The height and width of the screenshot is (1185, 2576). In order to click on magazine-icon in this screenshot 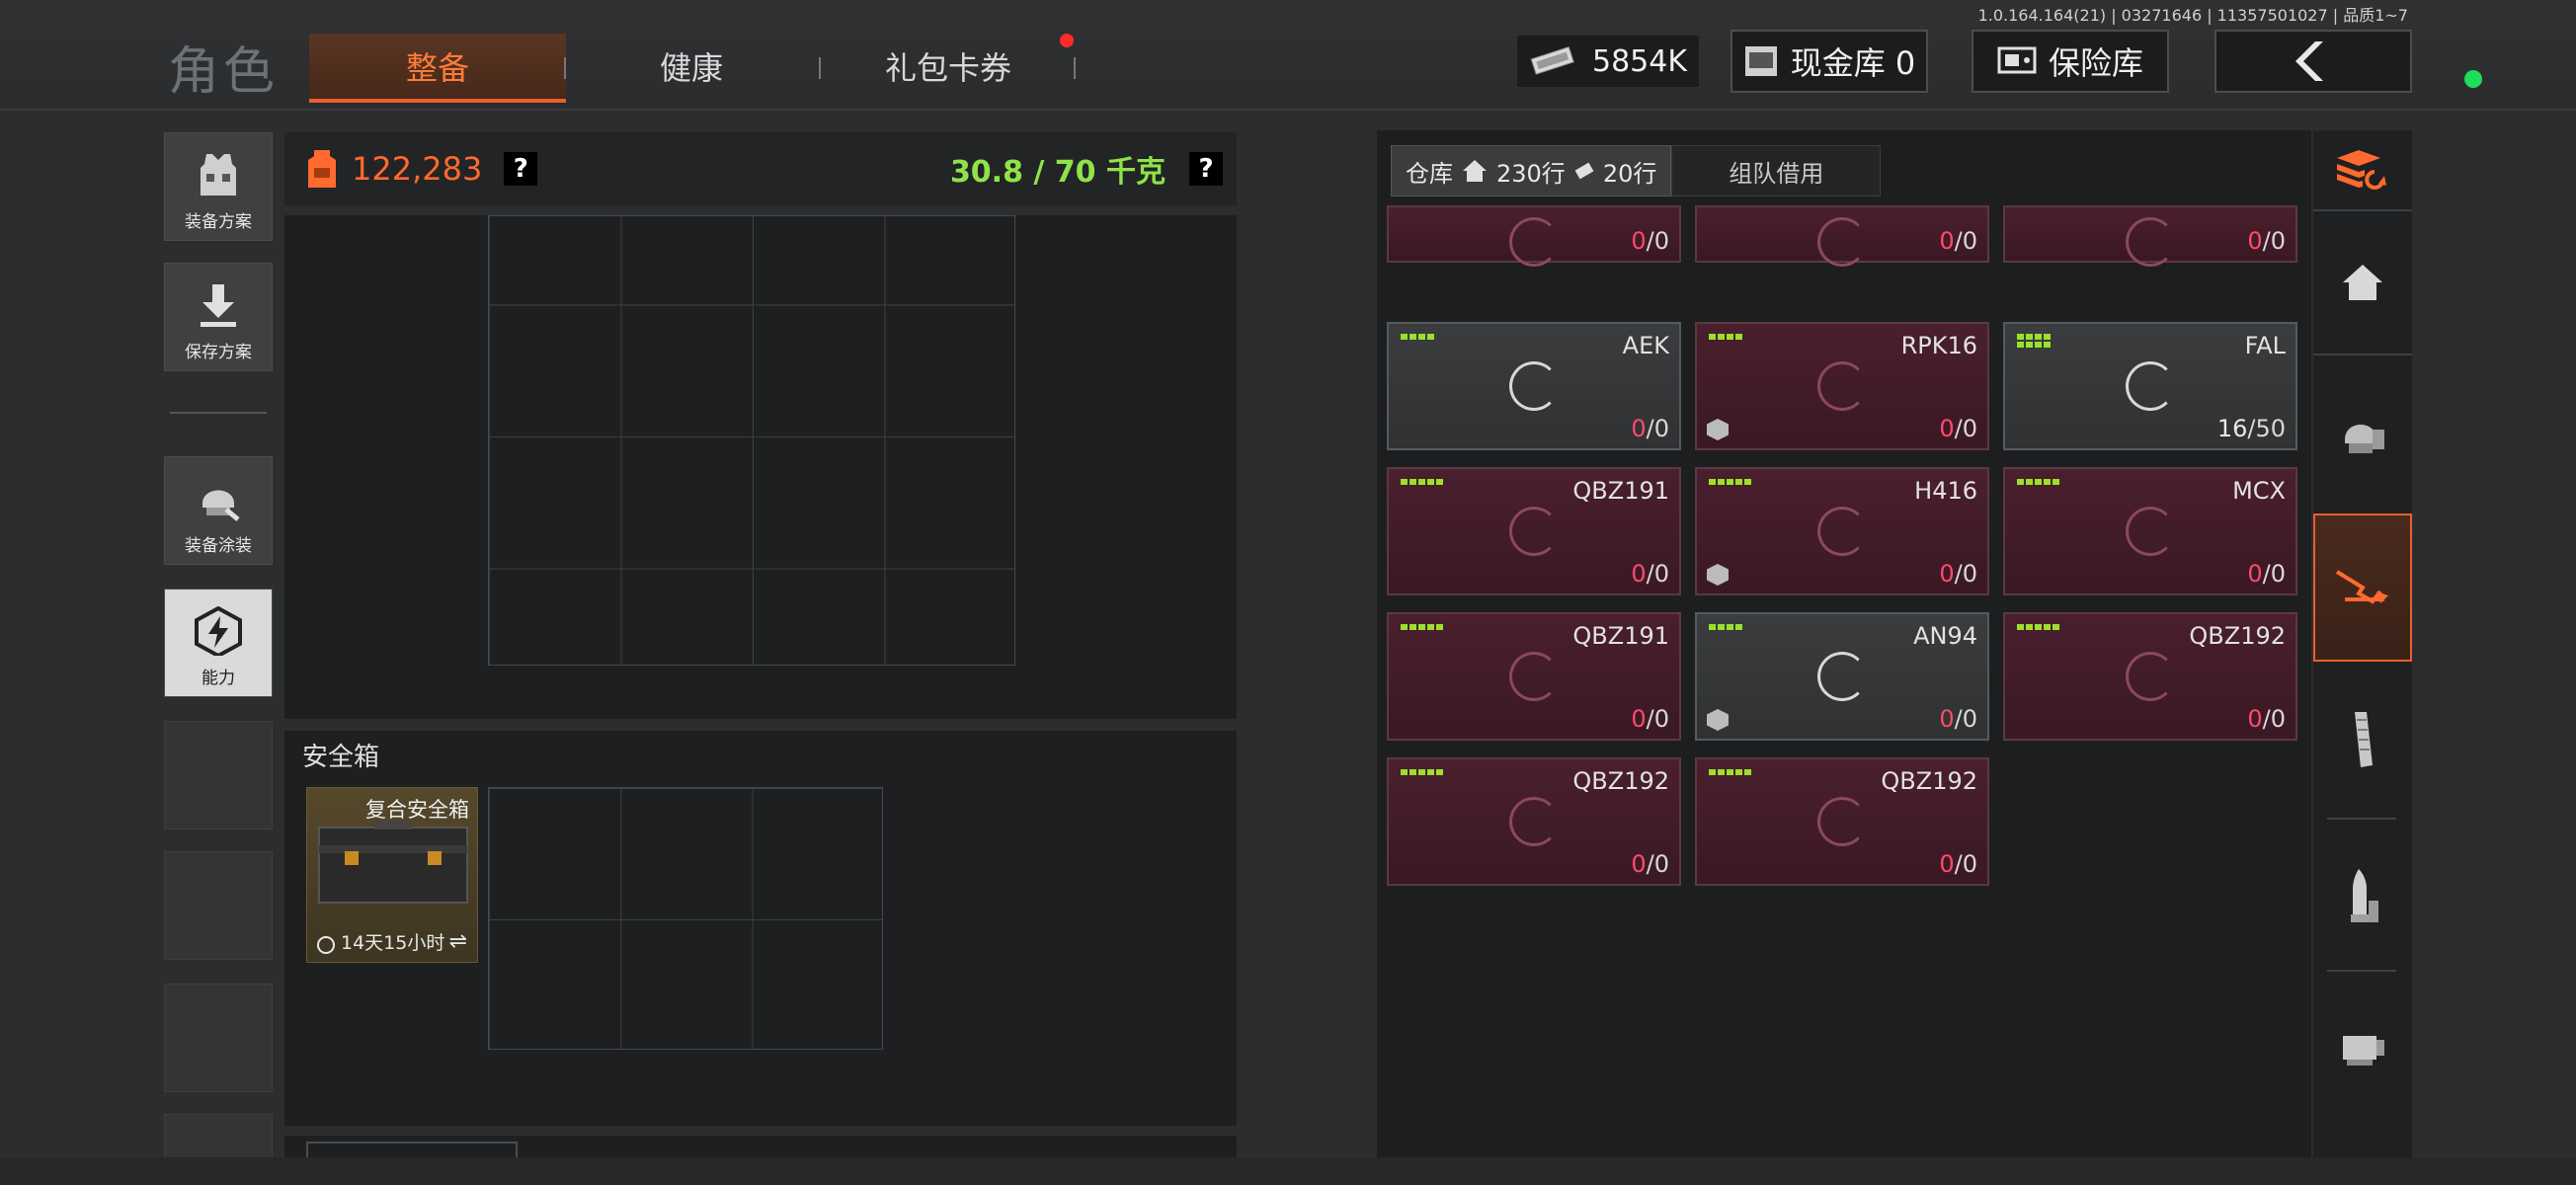, I will do `click(2364, 740)`.